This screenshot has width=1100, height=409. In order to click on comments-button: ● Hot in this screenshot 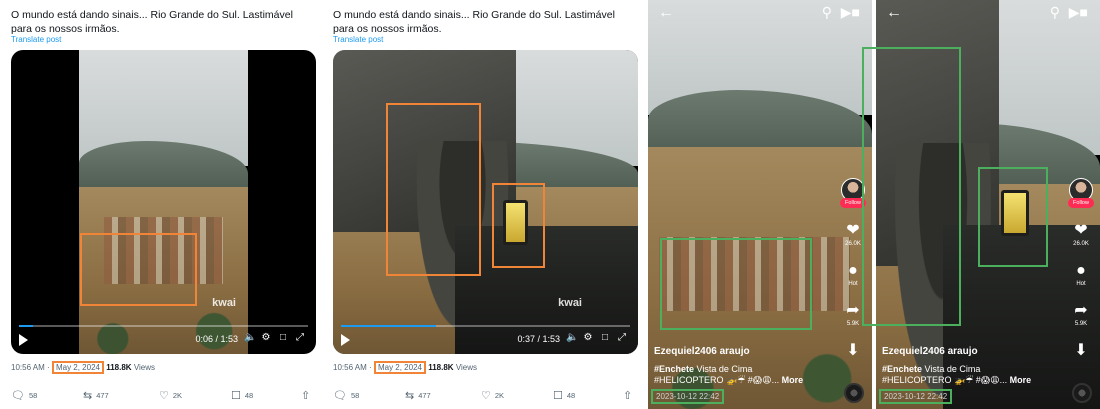, I will do `click(1081, 275)`.